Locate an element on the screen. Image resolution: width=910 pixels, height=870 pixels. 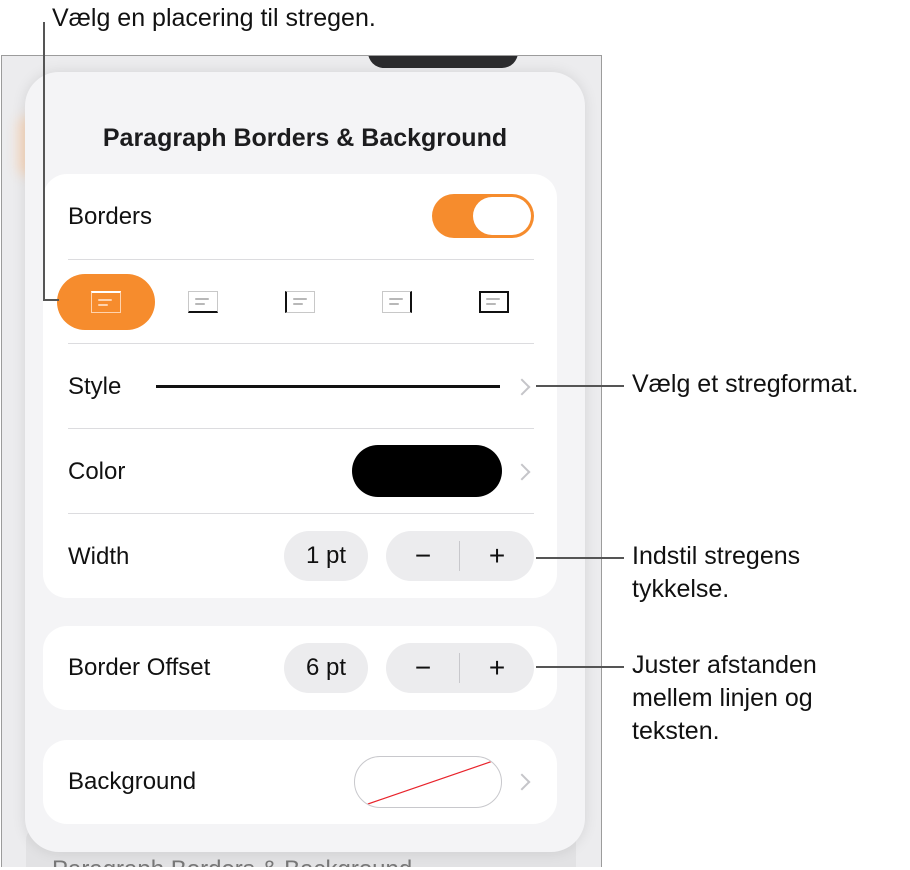
borders-row: Borders is located at coordinates (301, 216).